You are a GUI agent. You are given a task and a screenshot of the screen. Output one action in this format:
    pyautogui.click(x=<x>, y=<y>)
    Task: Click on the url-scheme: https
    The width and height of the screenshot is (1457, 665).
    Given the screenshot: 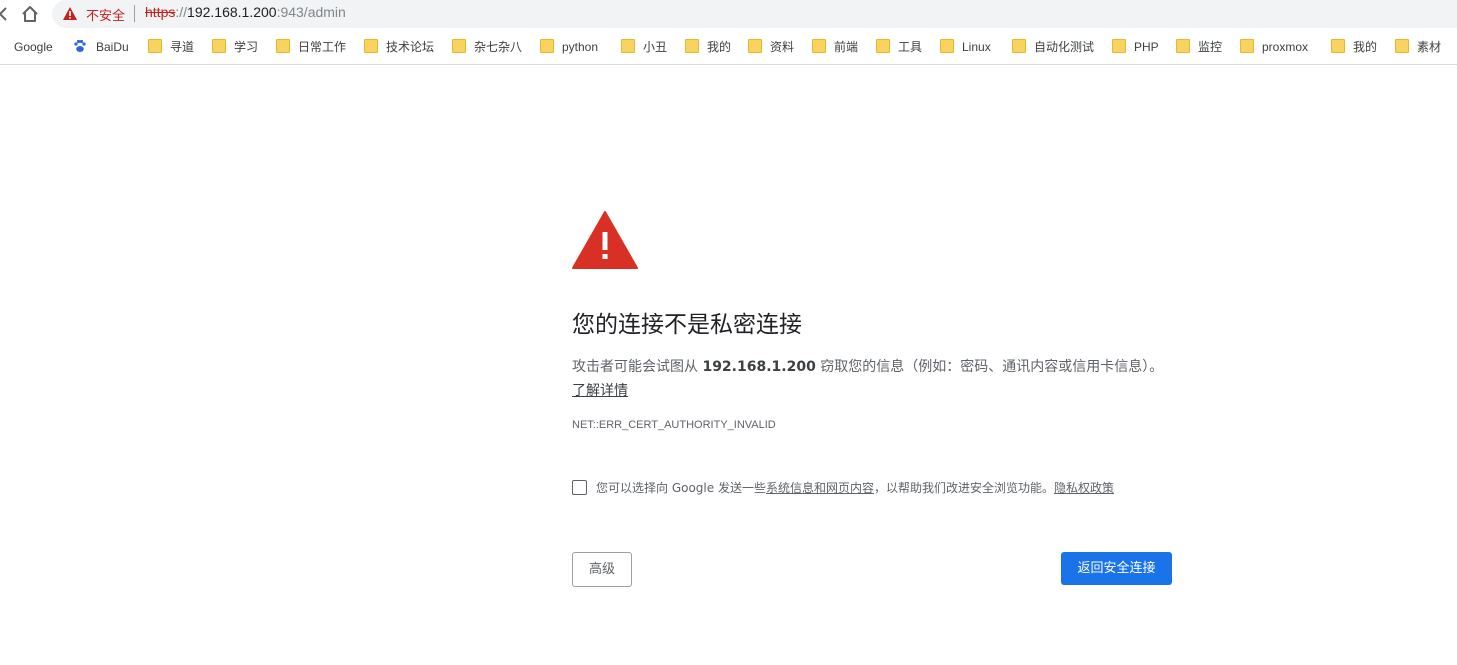 What is the action you would take?
    pyautogui.click(x=160, y=12)
    